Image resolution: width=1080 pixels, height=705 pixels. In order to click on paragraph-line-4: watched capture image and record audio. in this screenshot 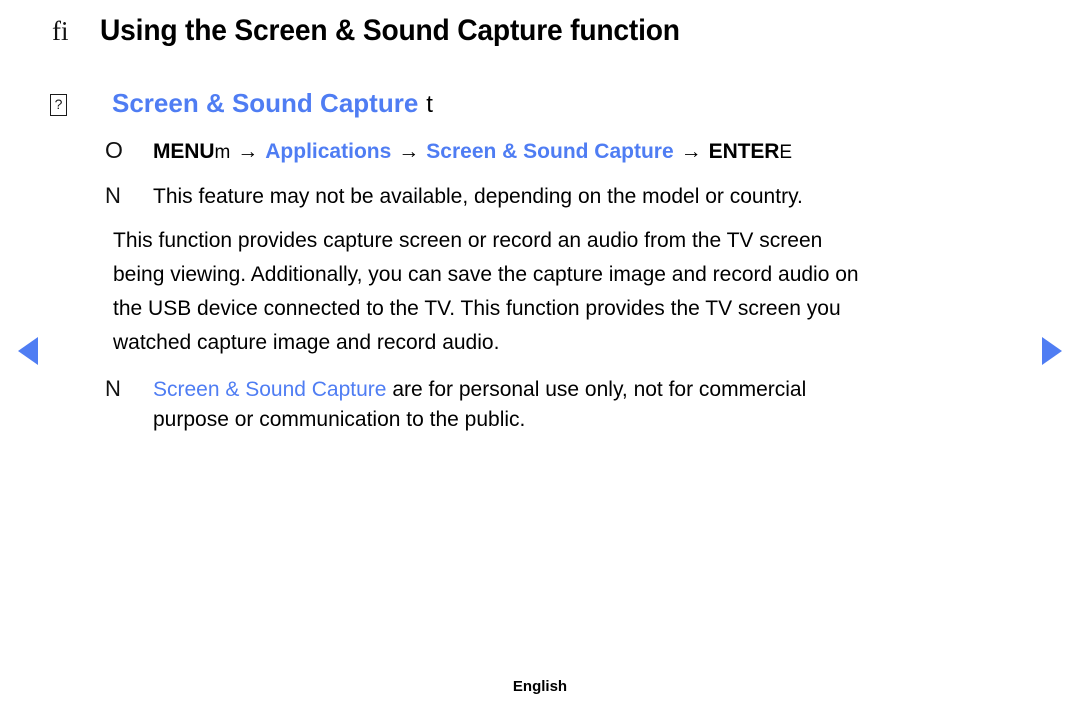, I will do `click(306, 342)`.